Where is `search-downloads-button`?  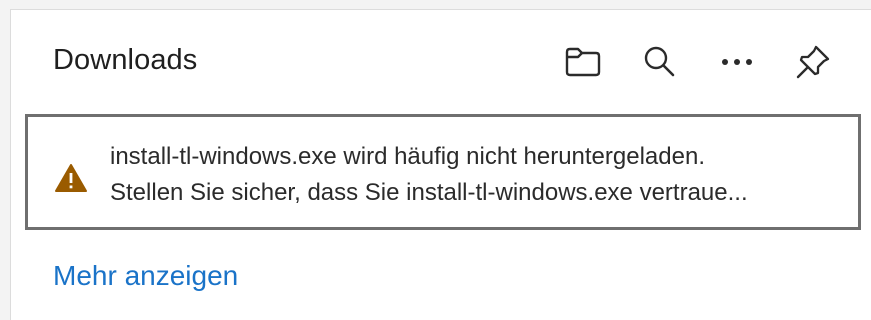
search-downloads-button is located at coordinates (659, 62).